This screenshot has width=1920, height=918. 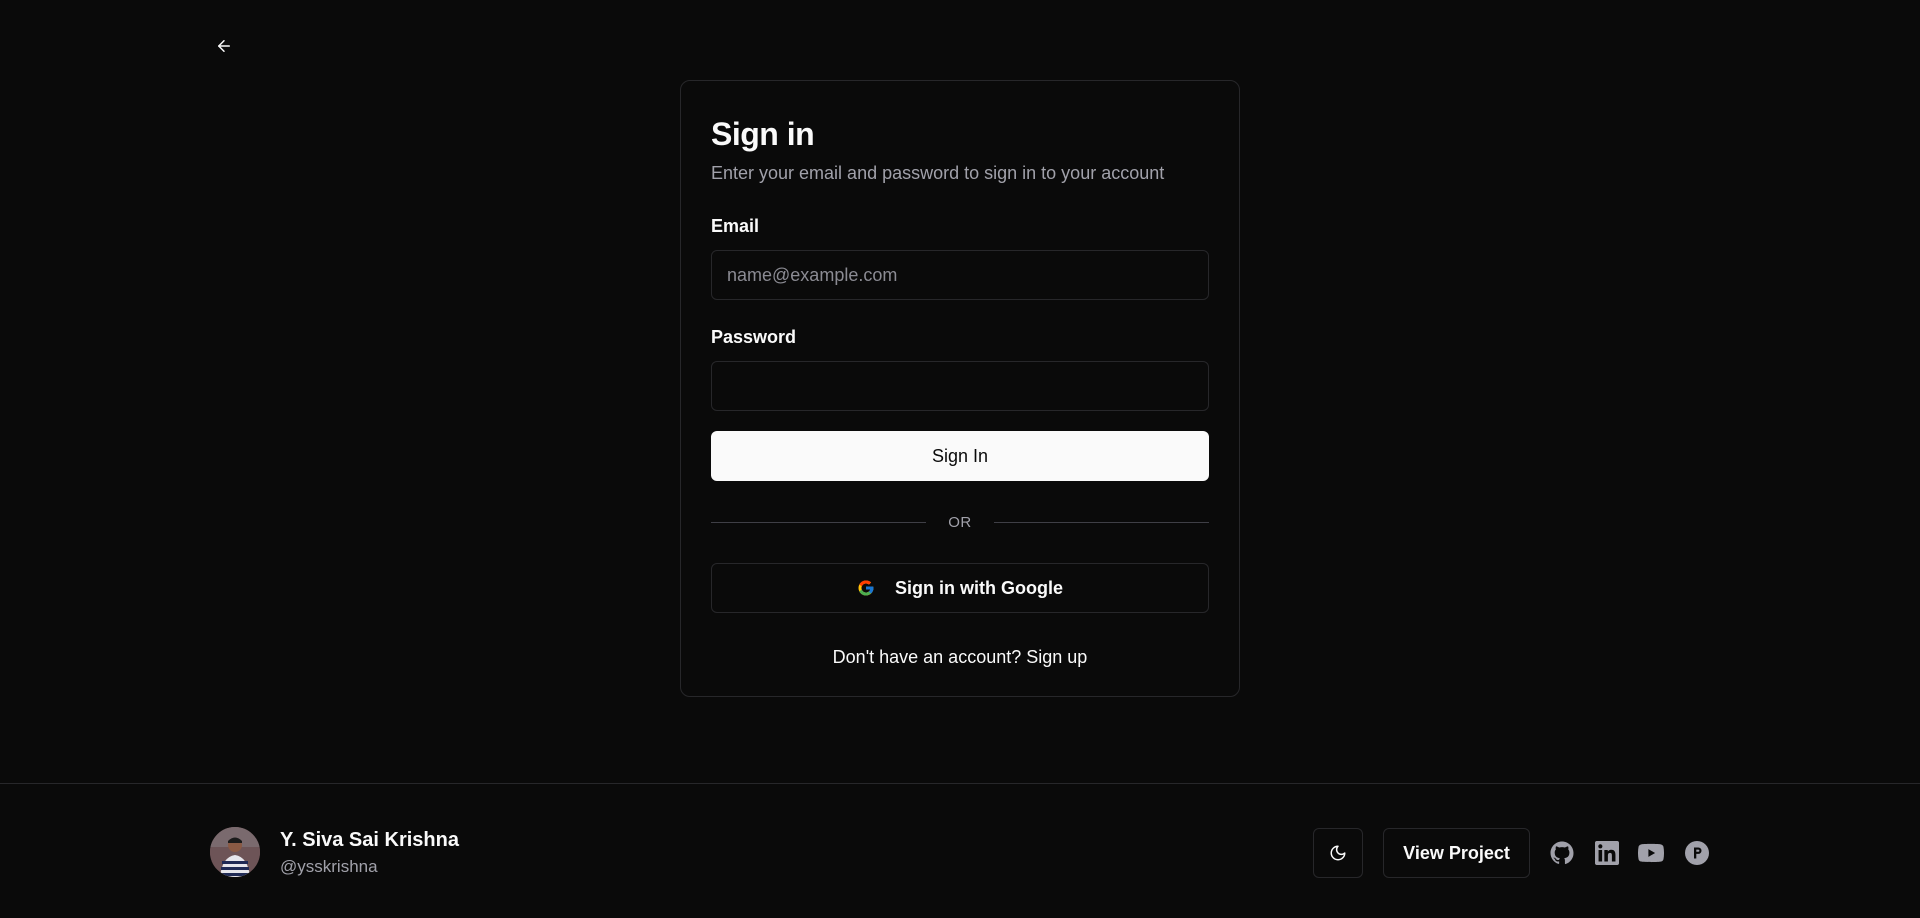 I want to click on linkedin-icon, so click(x=1607, y=853).